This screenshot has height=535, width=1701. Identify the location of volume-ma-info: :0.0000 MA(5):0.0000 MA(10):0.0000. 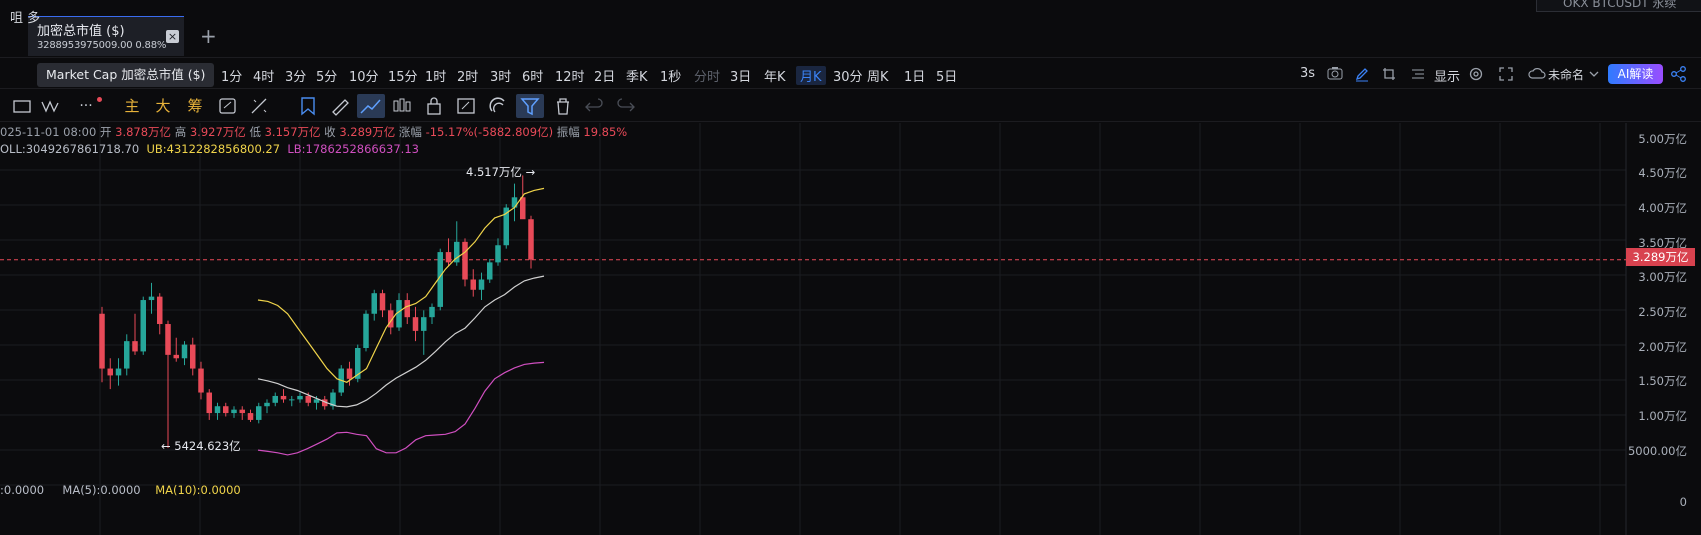
(120, 490).